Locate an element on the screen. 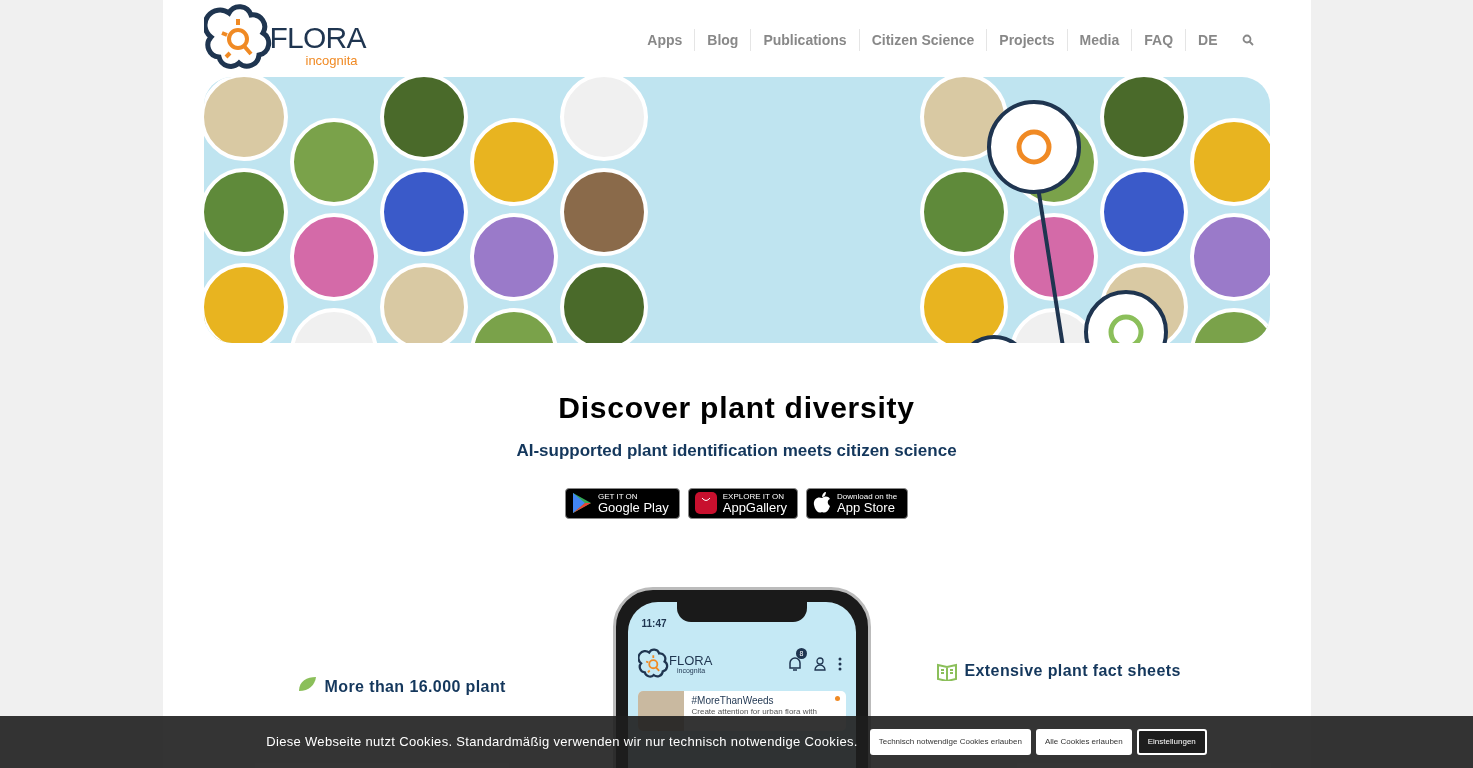  page-subheading: AI-supported plant identification meets citizen science is located at coordinates (736, 451).